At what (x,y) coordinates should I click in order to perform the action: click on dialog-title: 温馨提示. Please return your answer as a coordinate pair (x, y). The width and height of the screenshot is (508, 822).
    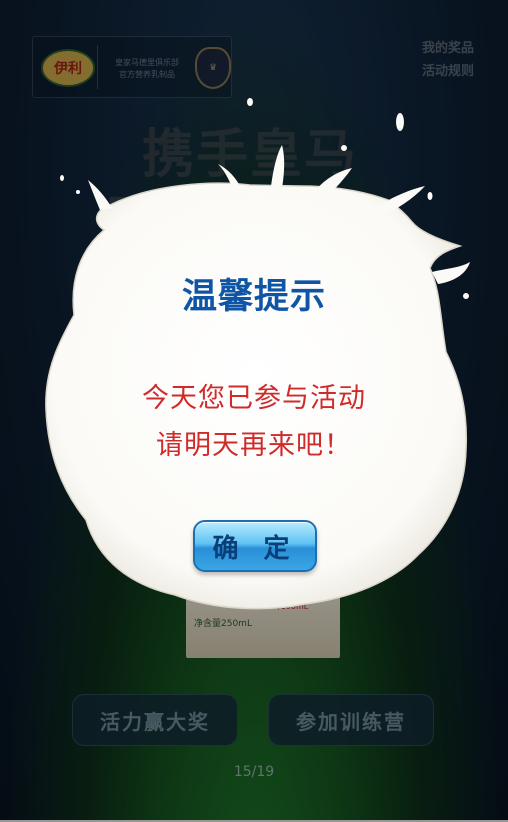
    Looking at the image, I should click on (253, 297).